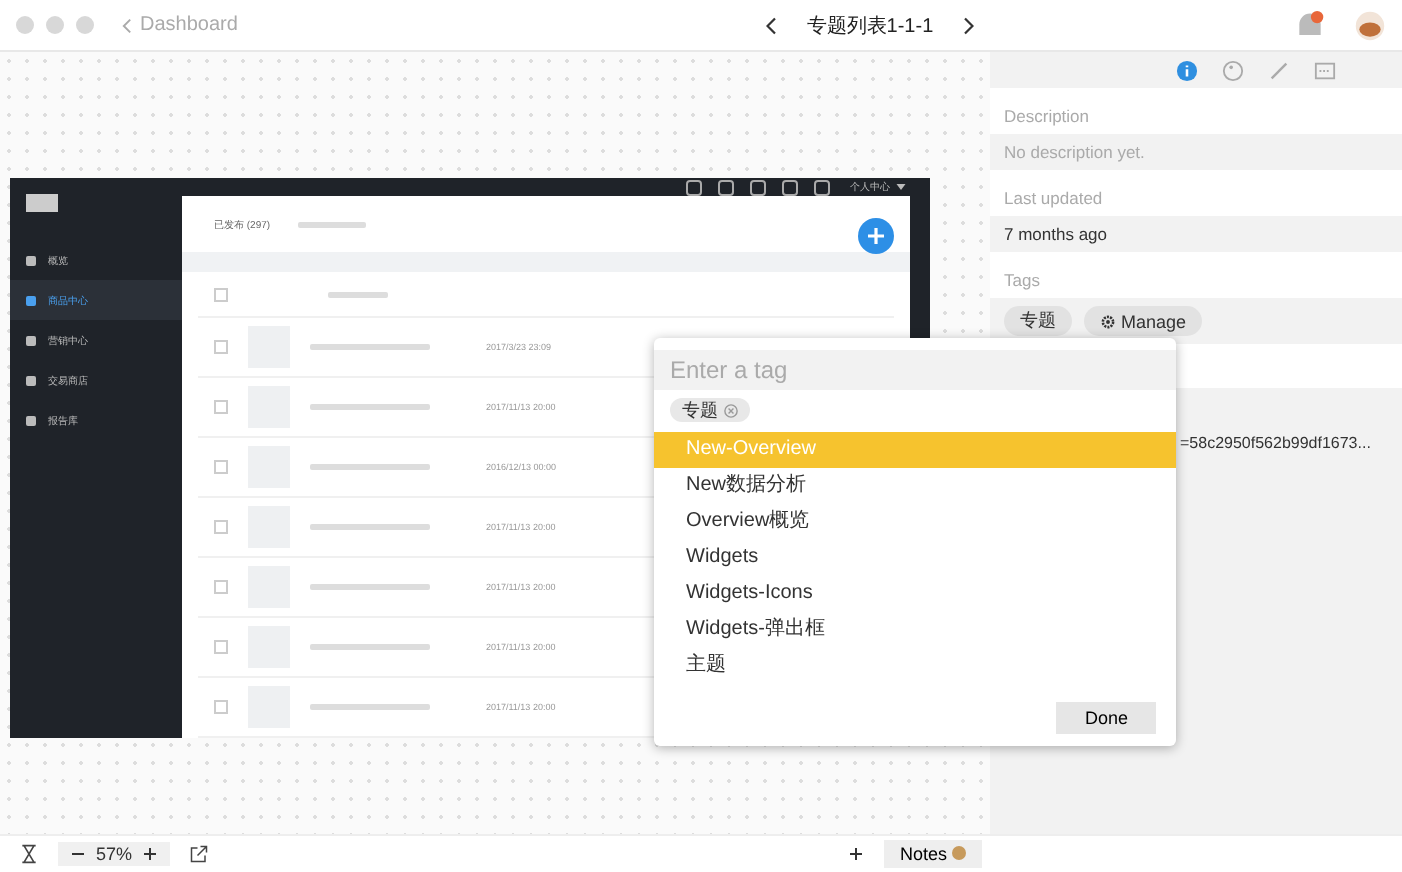 The width and height of the screenshot is (1402, 872). Describe the element at coordinates (1053, 199) in the screenshot. I see `field-label: Last updated` at that location.